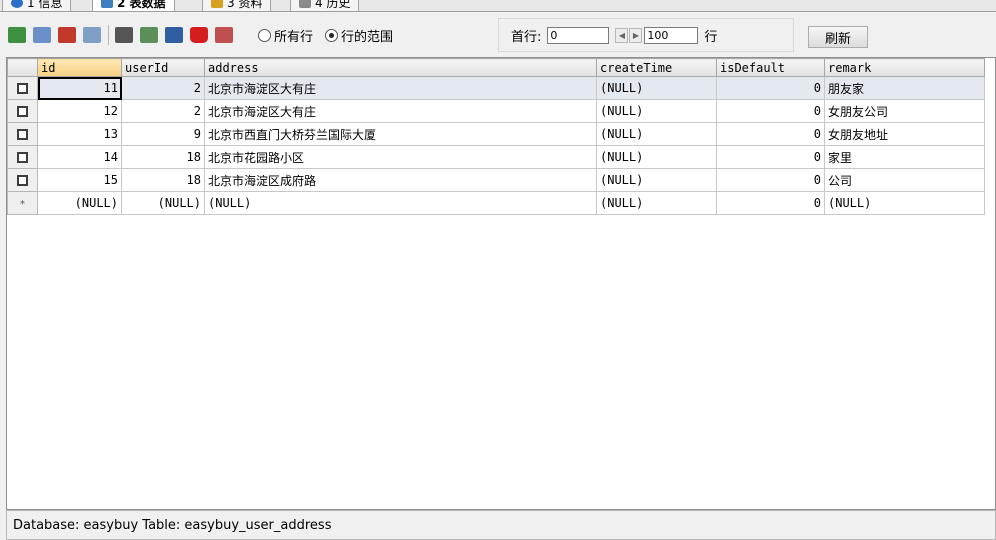 This screenshot has height=540, width=996. Describe the element at coordinates (656, 67) in the screenshot. I see `column-header-createtime: createTime` at that location.